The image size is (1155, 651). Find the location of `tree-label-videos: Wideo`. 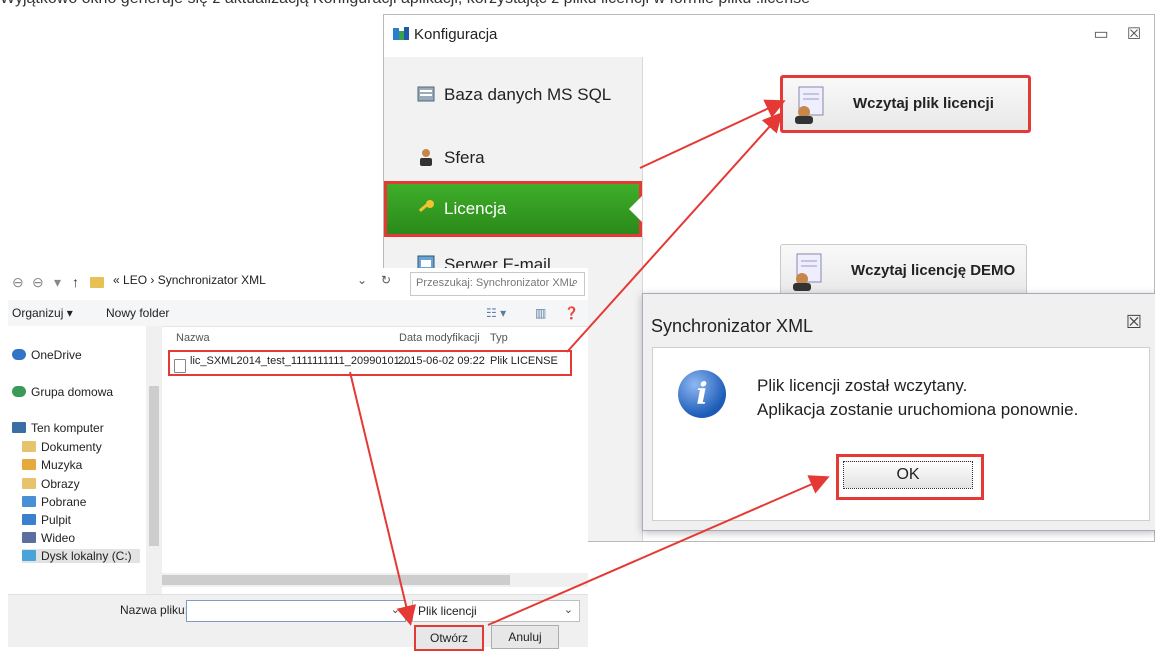

tree-label-videos: Wideo is located at coordinates (58, 538).